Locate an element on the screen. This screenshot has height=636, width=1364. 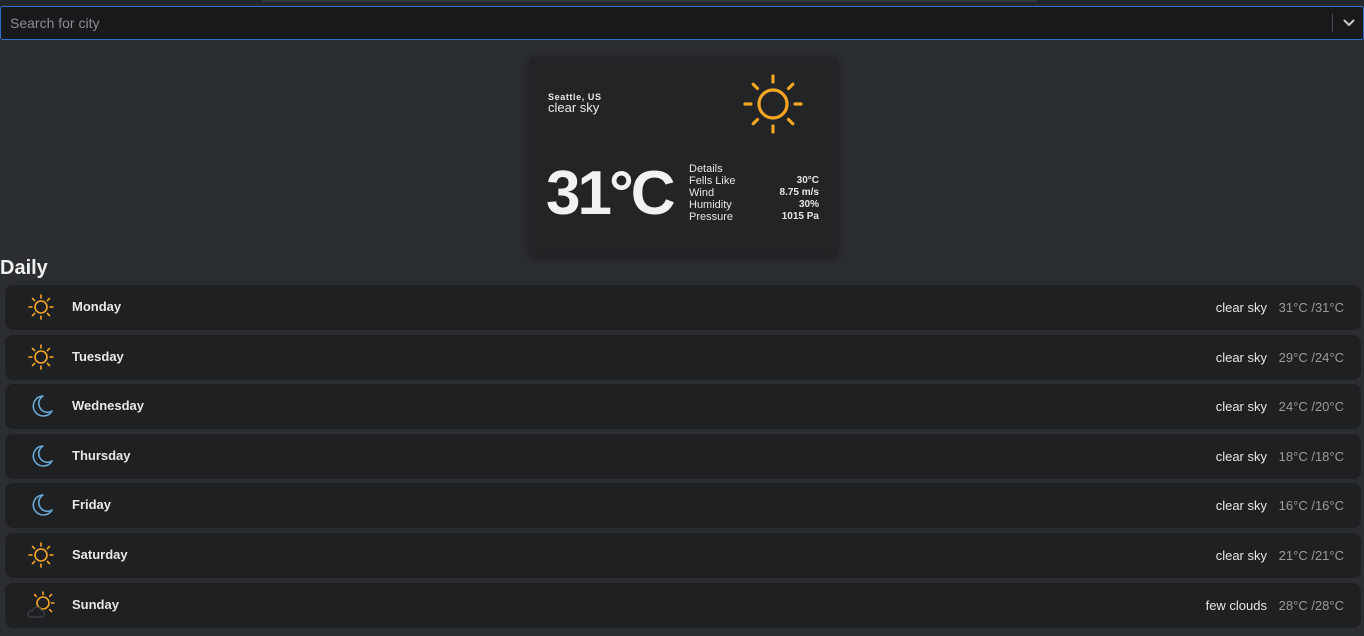
daily-row-saturday: Saturday clear sky 21°C /21°C is located at coordinates (683, 555).